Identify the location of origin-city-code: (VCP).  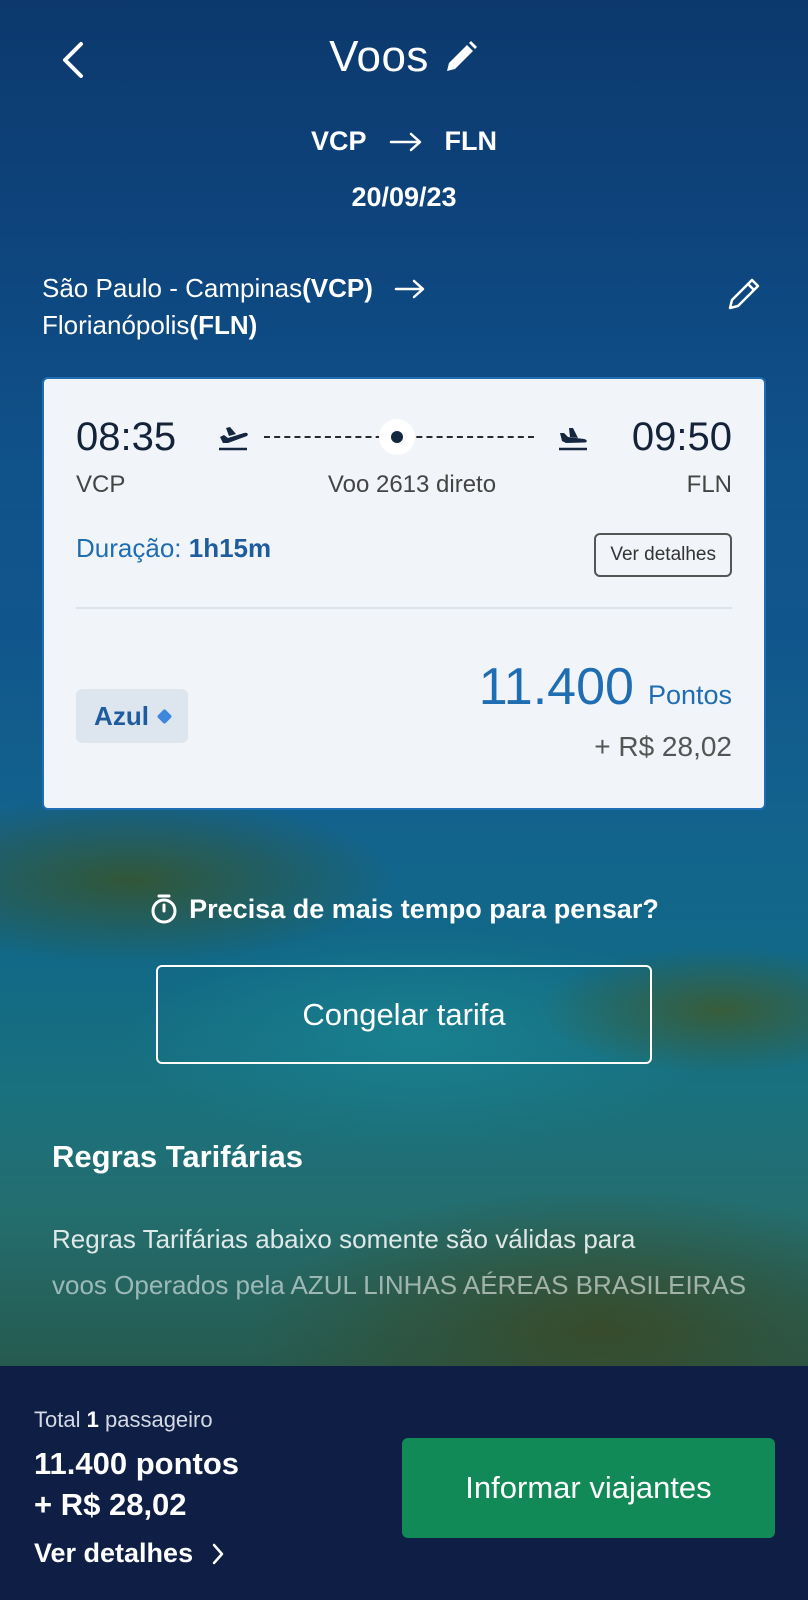
(337, 288).